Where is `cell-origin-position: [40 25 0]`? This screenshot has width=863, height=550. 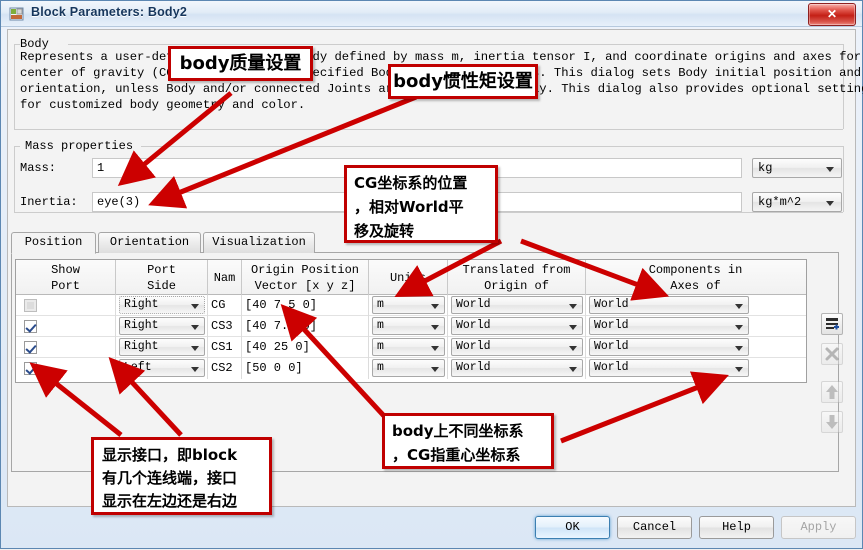
cell-origin-position: [40 25 0] is located at coordinates (305, 347).